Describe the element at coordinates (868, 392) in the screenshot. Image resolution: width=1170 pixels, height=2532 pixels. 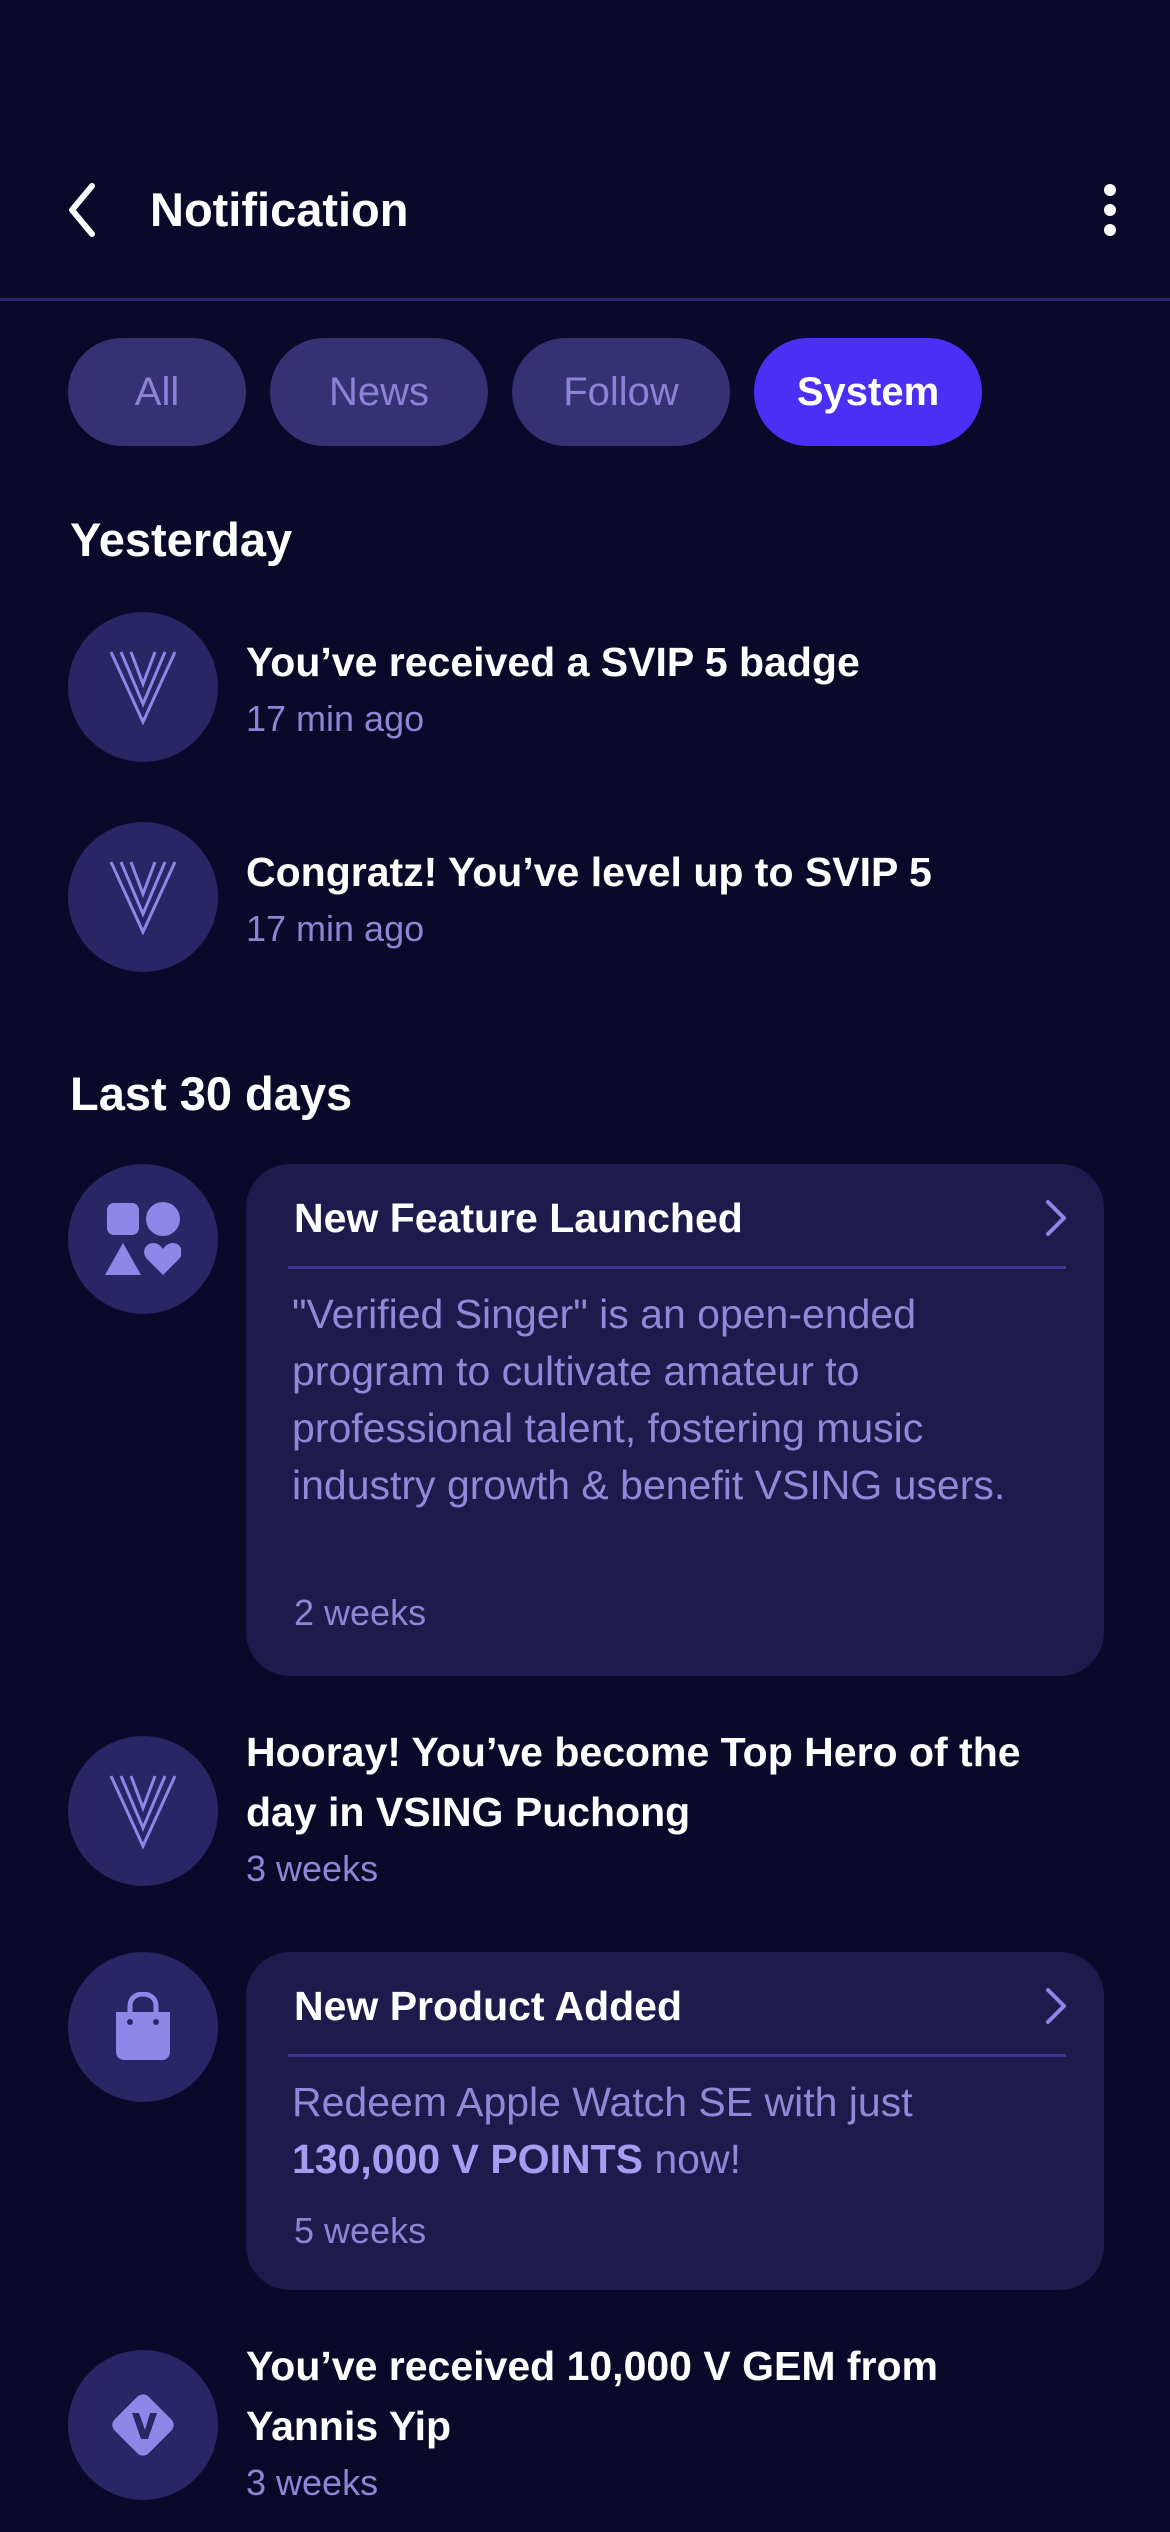
I see `tab-system: System` at that location.